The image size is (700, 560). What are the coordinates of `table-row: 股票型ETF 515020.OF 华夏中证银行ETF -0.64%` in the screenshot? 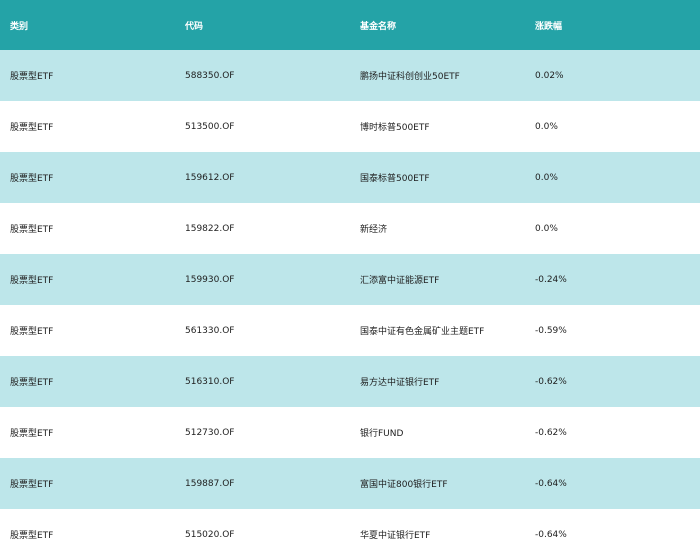 It's located at (350, 534).